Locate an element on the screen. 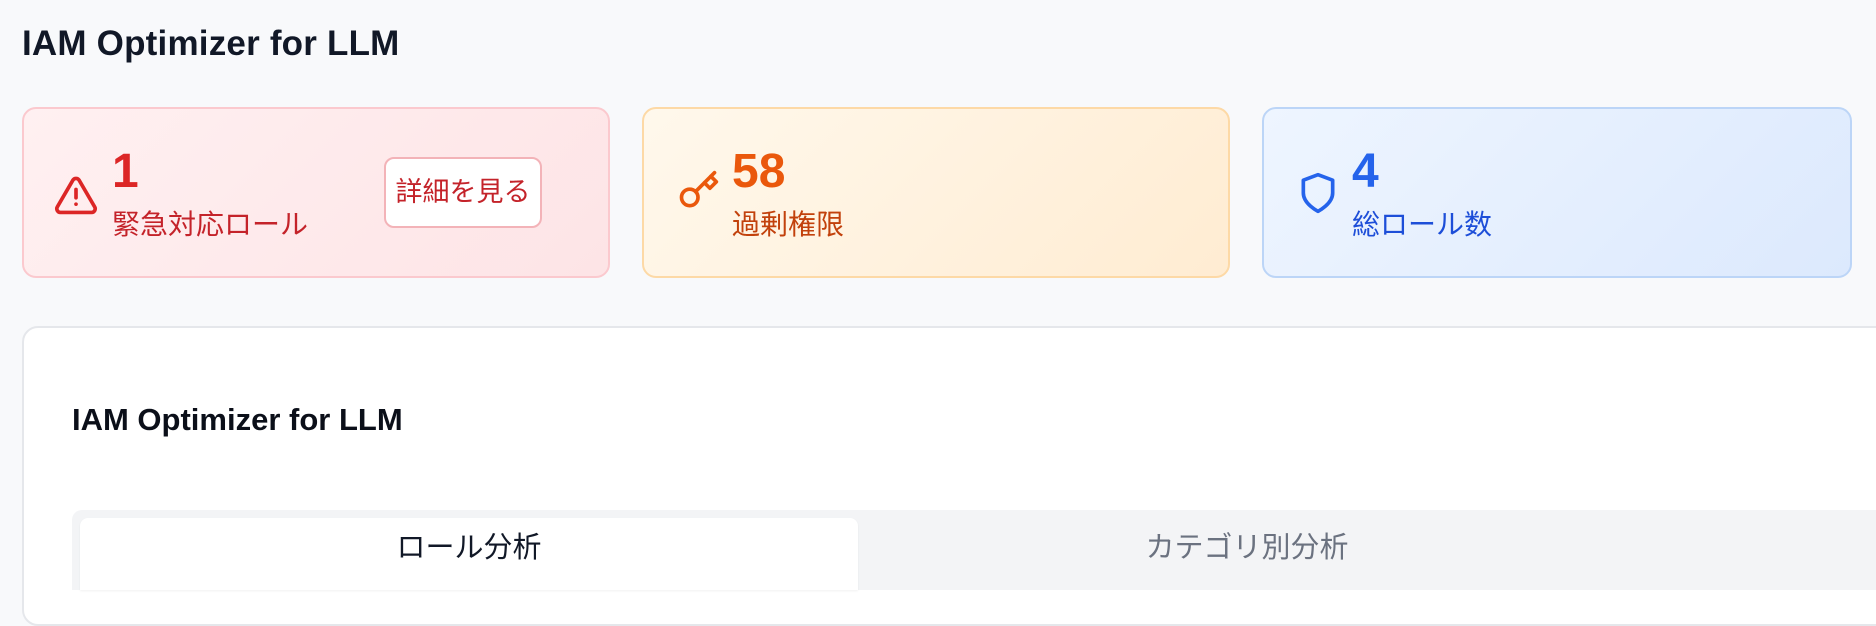 This screenshot has height=626, width=1876. total-roles-count: 4 is located at coordinates (1365, 171).